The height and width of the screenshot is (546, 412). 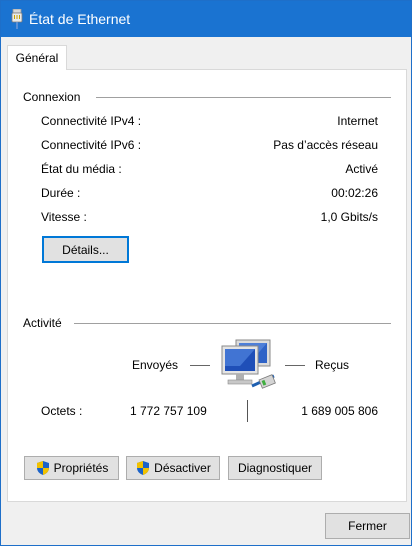 I want to click on octets-label: Octets :, so click(x=62, y=411).